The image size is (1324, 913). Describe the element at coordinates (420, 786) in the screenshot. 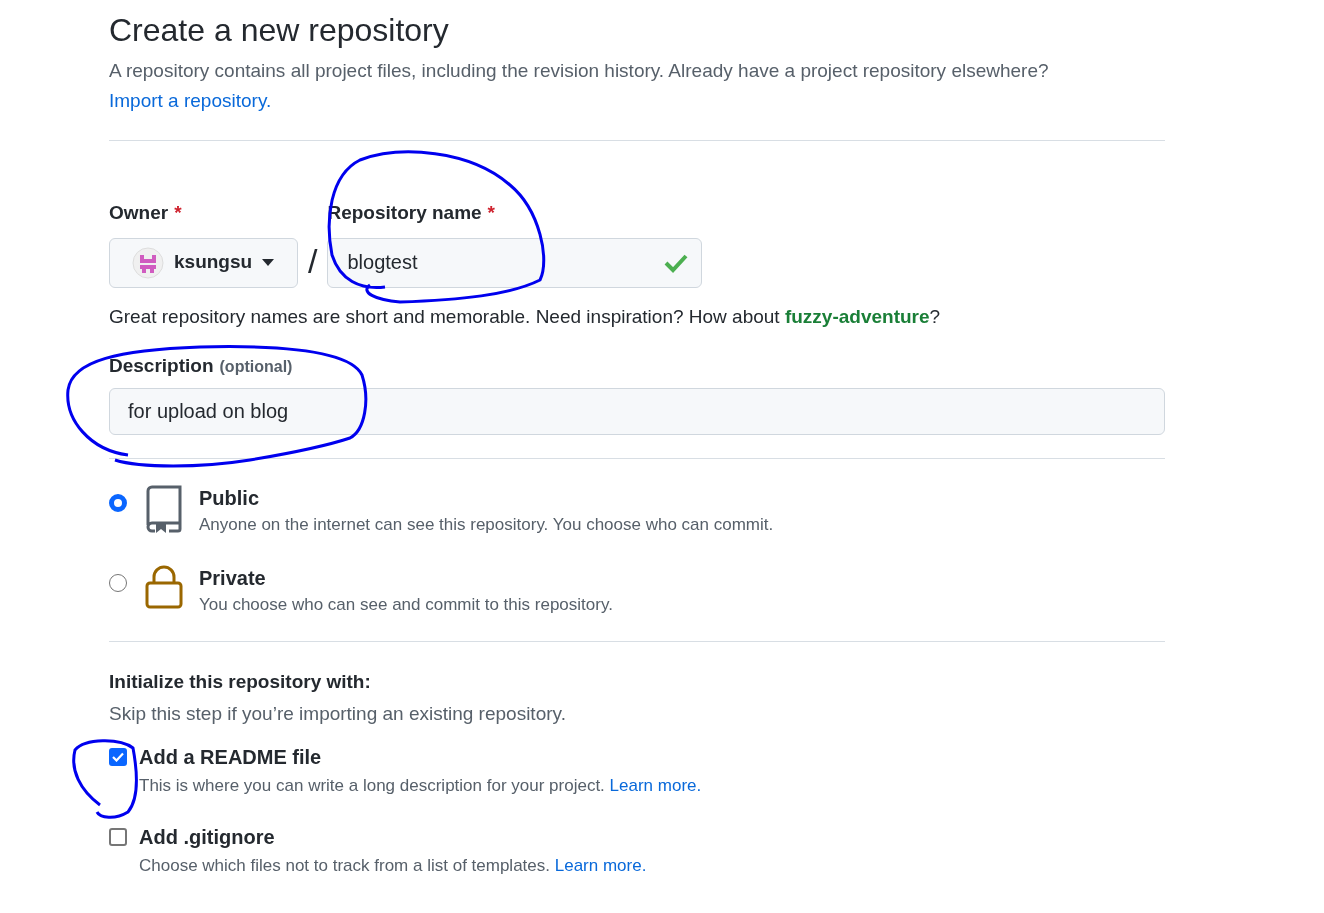

I see `option-description: This is where you can write a long description for your project. Learn more.` at that location.